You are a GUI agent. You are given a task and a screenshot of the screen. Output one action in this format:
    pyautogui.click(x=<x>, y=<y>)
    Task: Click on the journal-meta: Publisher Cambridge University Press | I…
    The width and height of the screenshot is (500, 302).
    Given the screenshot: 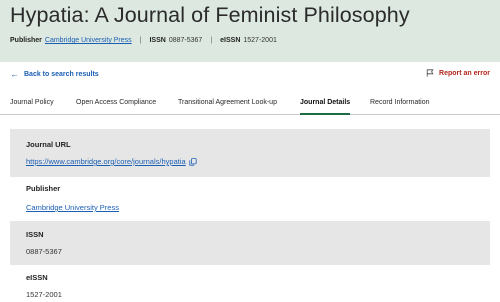 What is the action you would take?
    pyautogui.click(x=143, y=40)
    